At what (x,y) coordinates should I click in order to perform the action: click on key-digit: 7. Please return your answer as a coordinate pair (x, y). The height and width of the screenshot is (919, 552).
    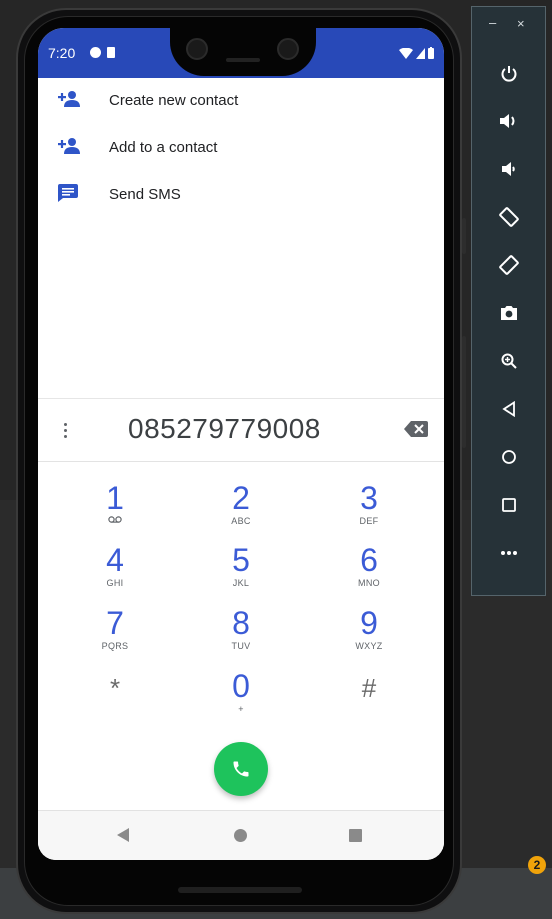
    Looking at the image, I should click on (115, 623).